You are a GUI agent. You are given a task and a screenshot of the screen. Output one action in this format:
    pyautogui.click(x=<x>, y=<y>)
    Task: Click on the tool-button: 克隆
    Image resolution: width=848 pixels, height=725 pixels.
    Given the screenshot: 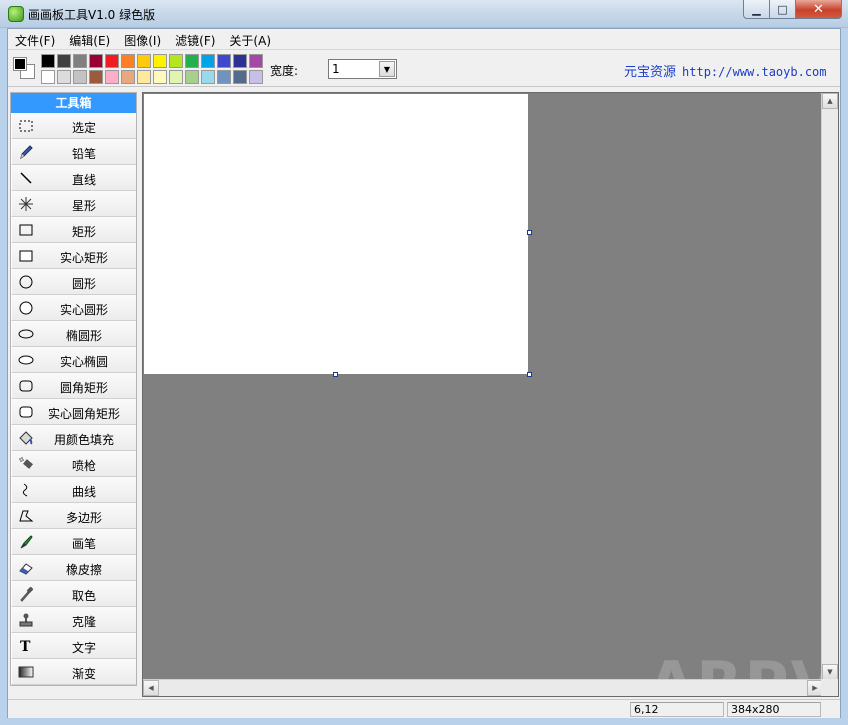 What is the action you would take?
    pyautogui.click(x=73, y=620)
    